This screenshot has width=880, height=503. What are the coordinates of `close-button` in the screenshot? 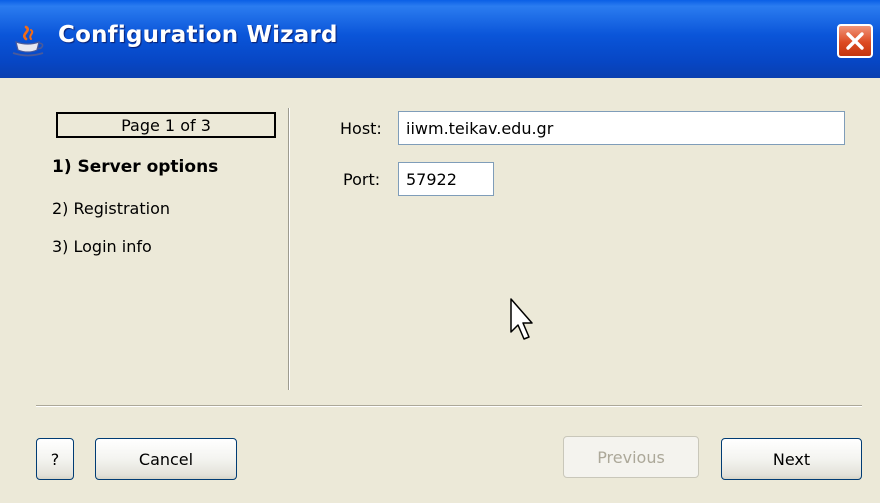 It's located at (855, 41).